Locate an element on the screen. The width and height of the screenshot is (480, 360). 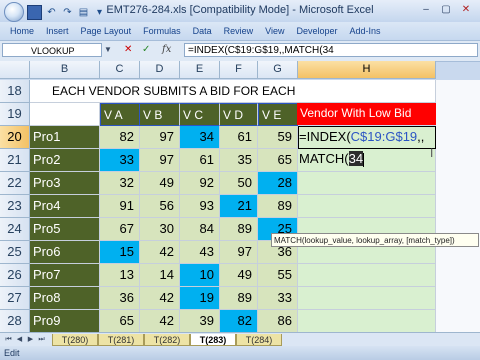
bid-cell: 49 is located at coordinates (239, 275).